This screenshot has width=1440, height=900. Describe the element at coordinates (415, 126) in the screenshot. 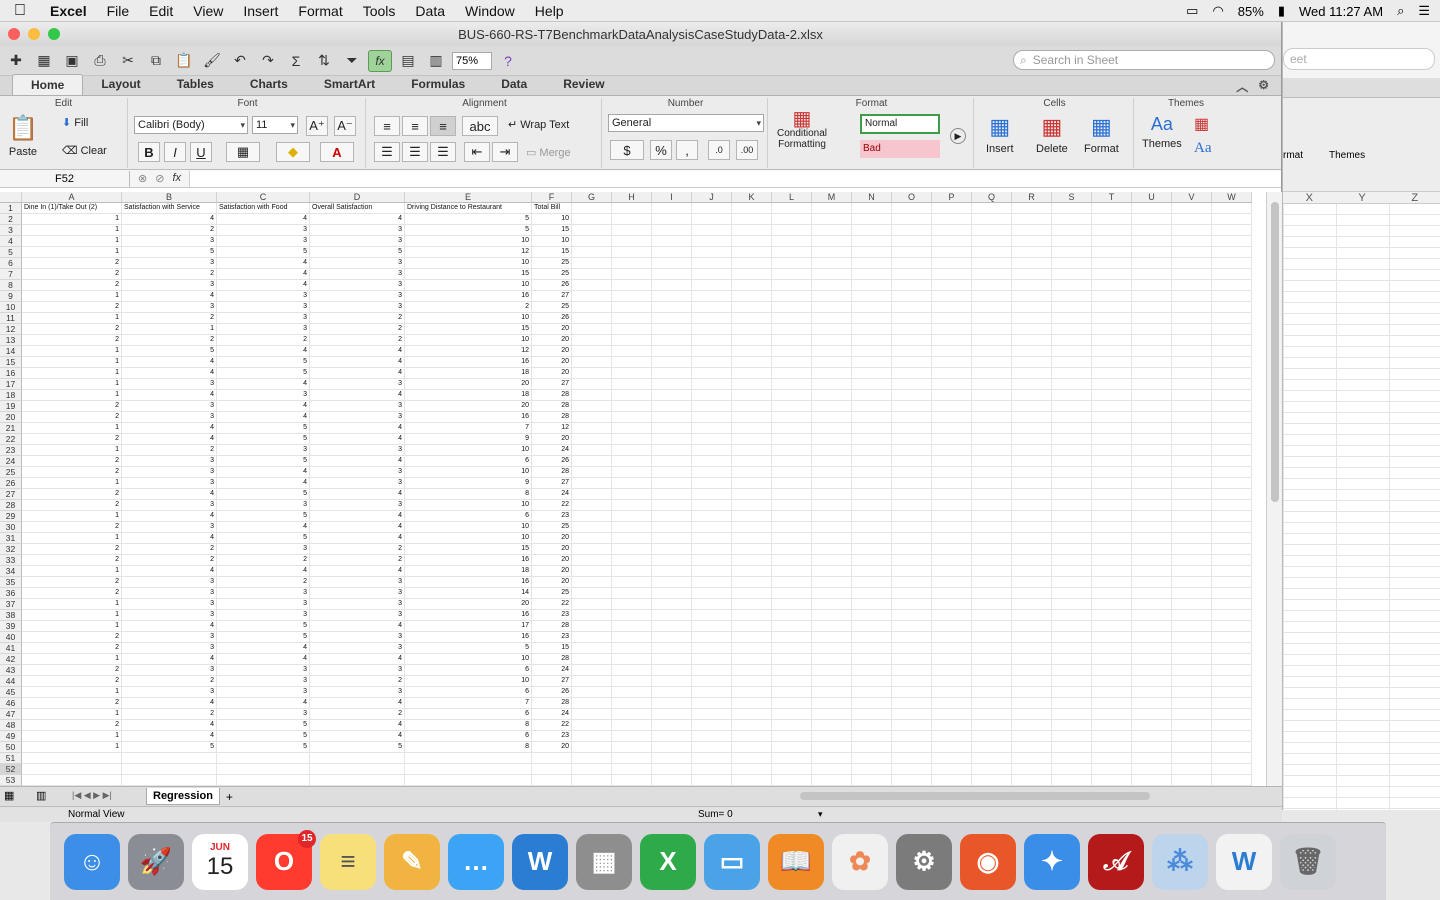

I see `align-middle-icon: ≡` at that location.